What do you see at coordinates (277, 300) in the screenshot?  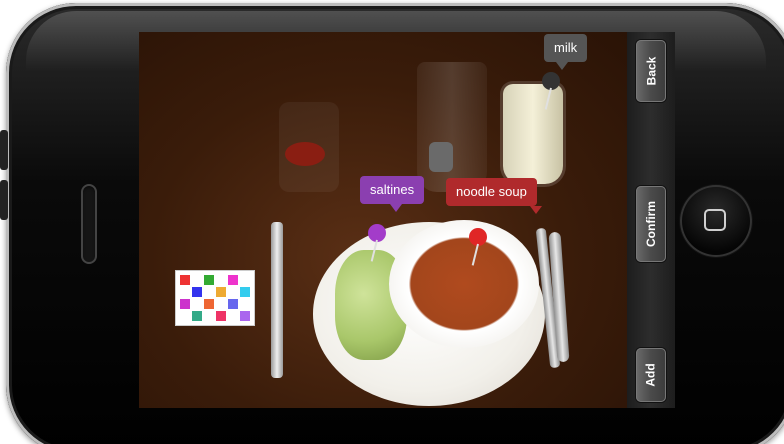 I see `fork` at bounding box center [277, 300].